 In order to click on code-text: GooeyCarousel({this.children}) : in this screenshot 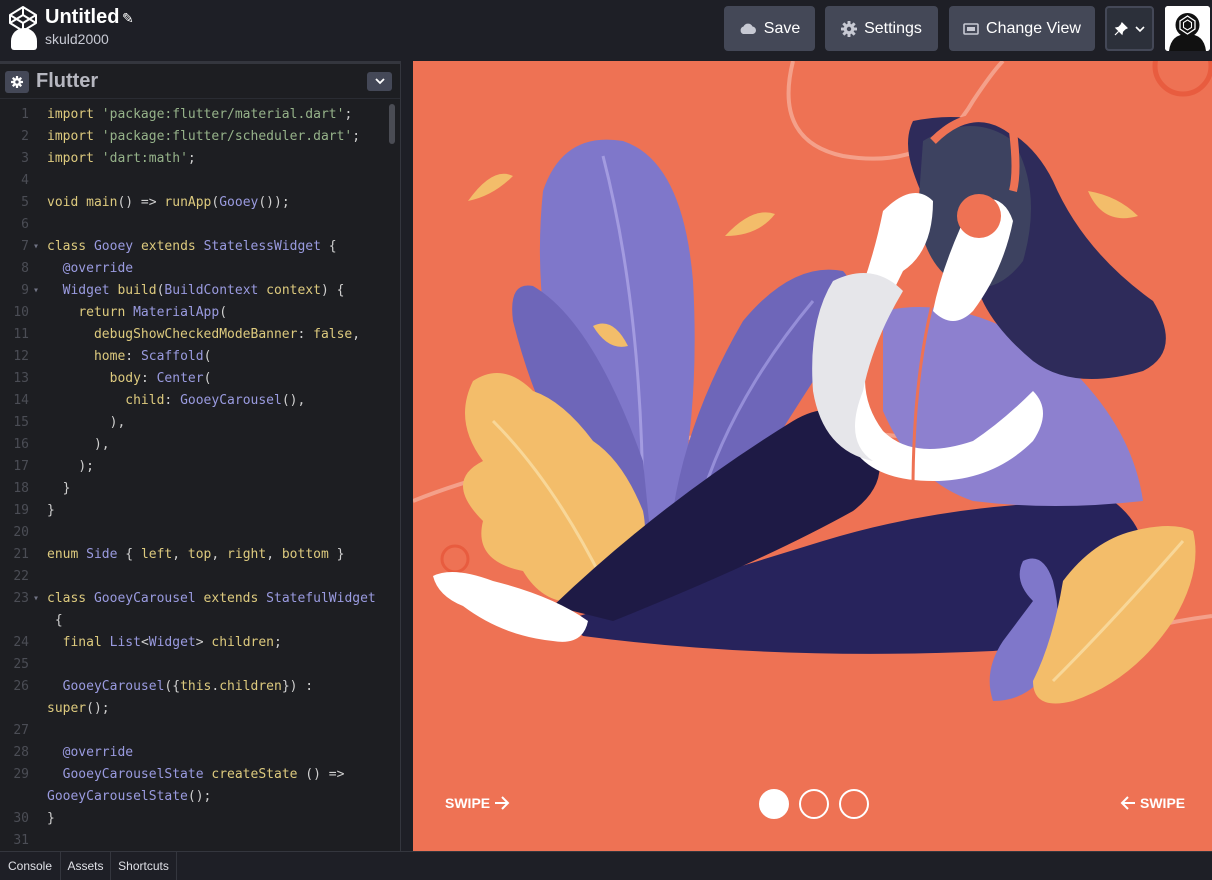, I will do `click(188, 686)`.